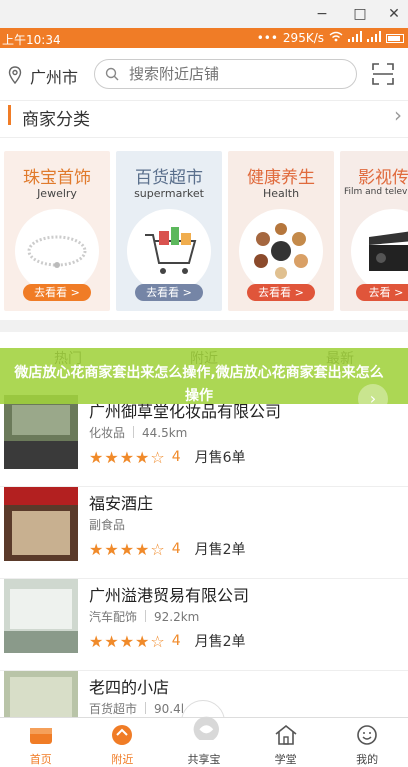  What do you see at coordinates (122, 759) in the screenshot?
I see `nav-label: 附近` at bounding box center [122, 759].